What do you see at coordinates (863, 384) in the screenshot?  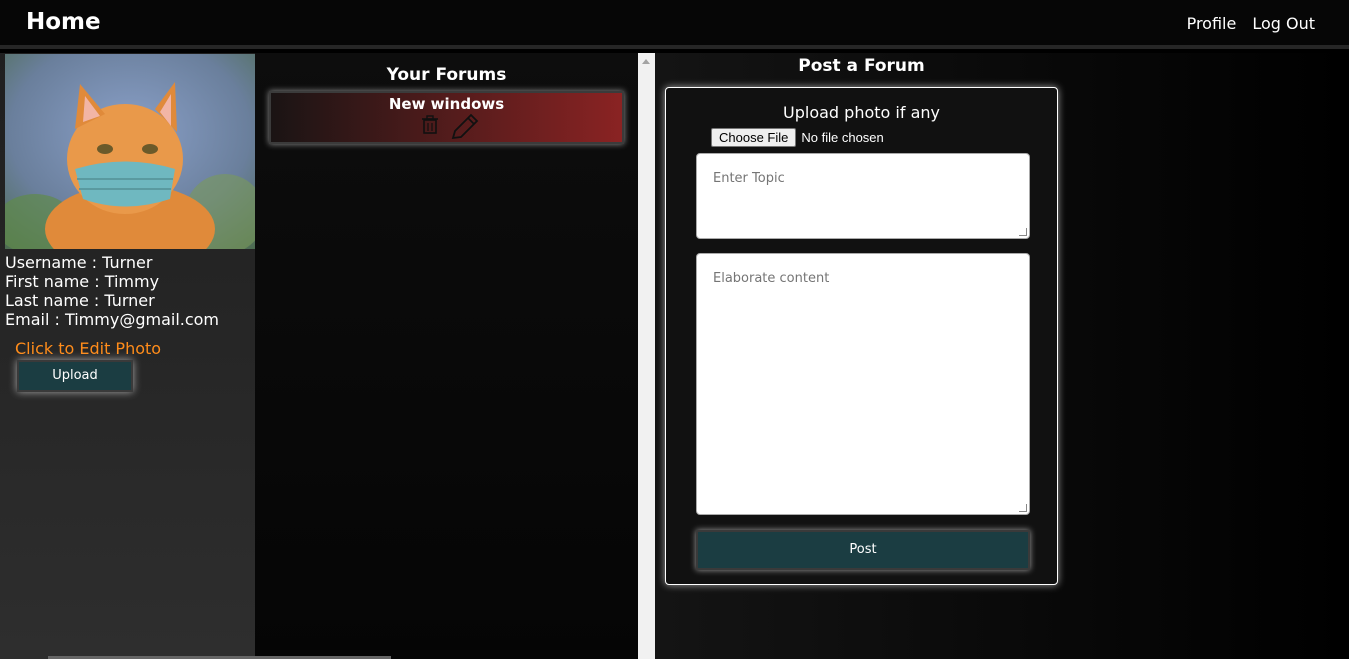 I see `content-textarea: Elaborate content` at bounding box center [863, 384].